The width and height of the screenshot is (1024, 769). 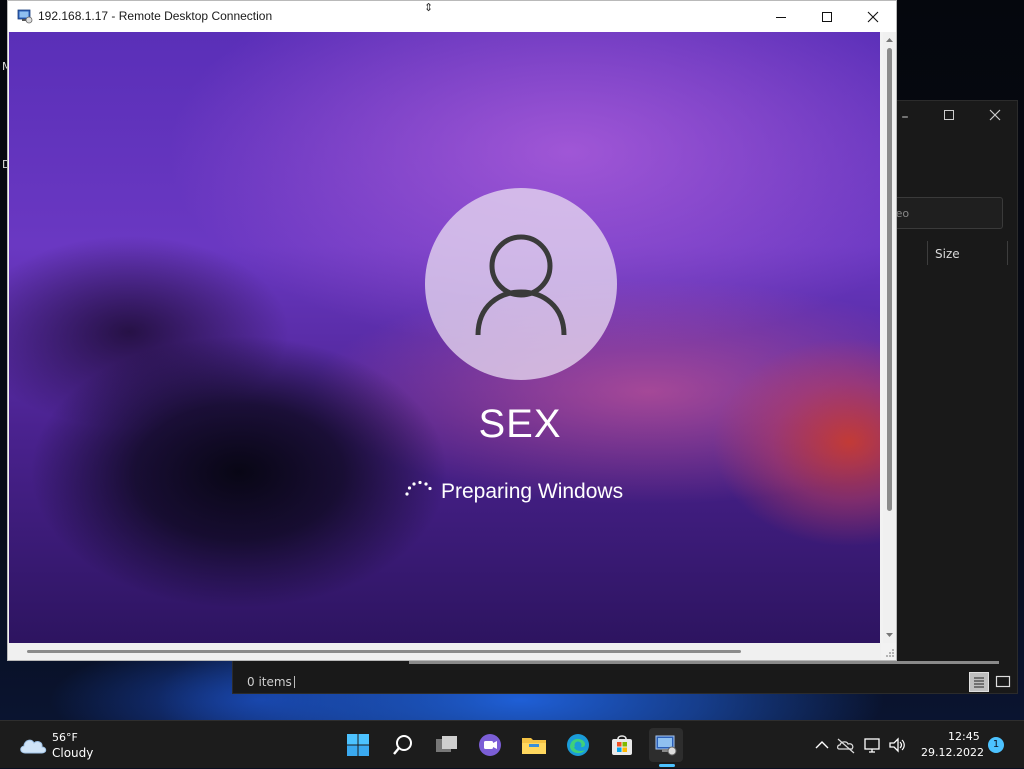 I want to click on maximize-button, so click(x=827, y=16).